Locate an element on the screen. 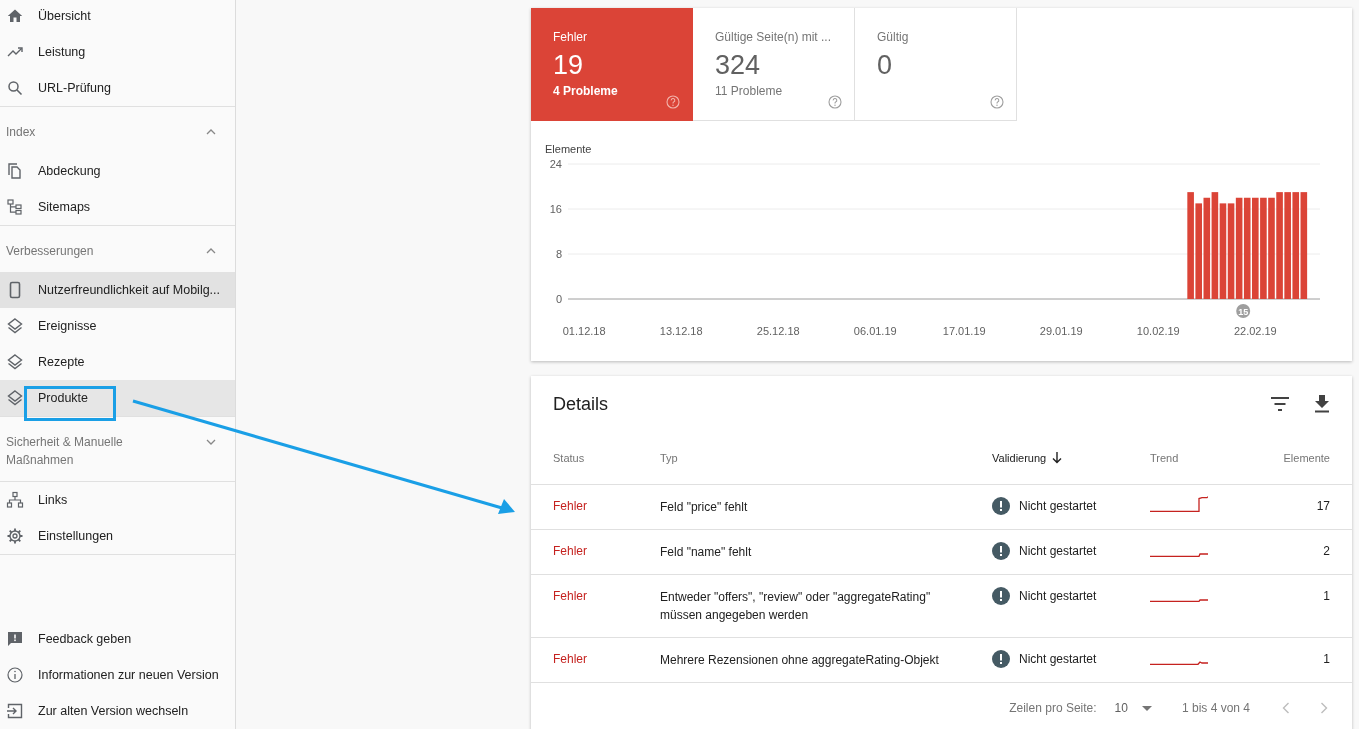 The image size is (1359, 729). axis-label: 29.01.19 is located at coordinates (1061, 331).